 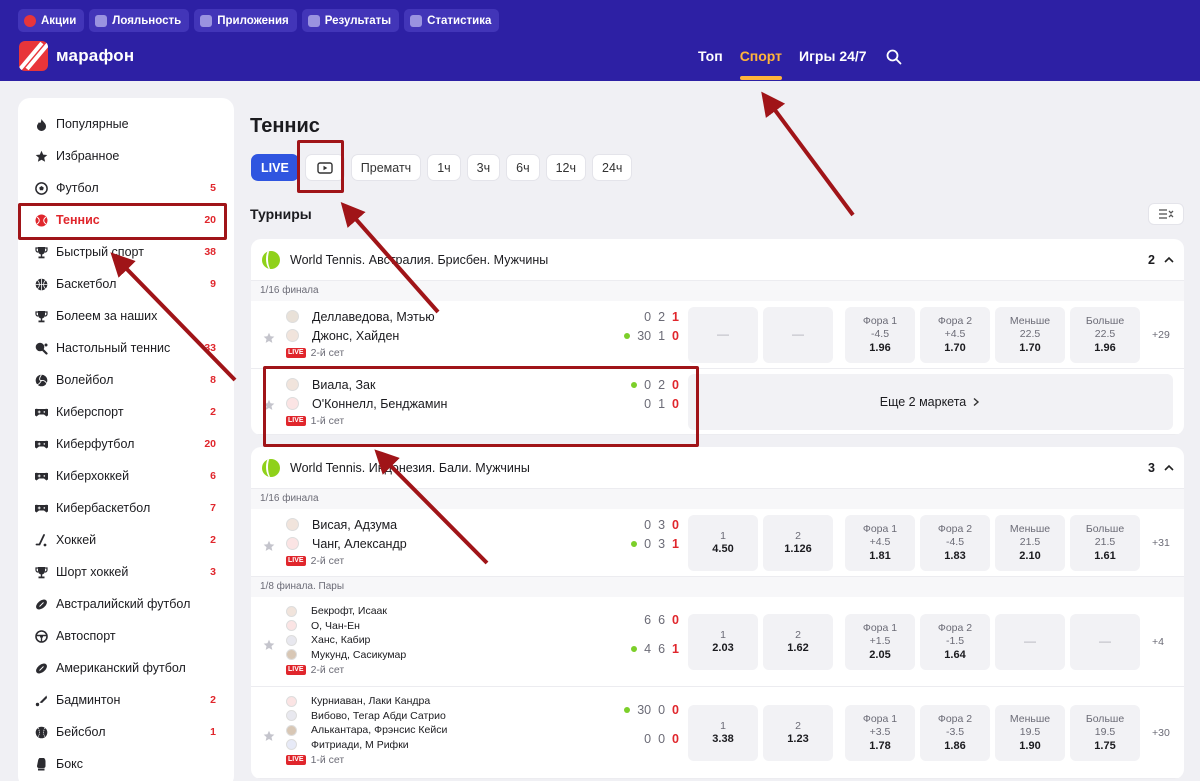 I want to click on odds-button: Фора 1 +3.5 1.78, so click(x=880, y=733).